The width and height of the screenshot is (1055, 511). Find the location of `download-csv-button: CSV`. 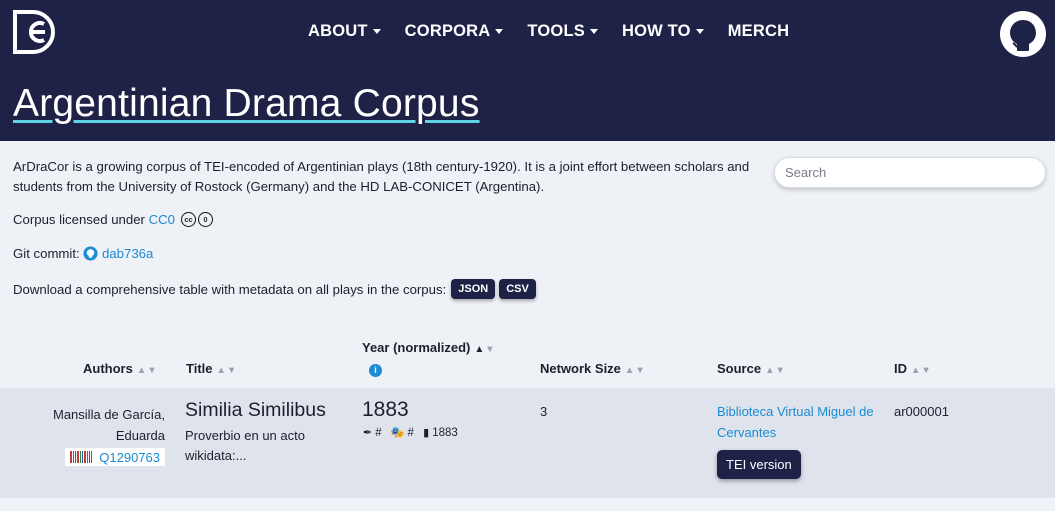

download-csv-button: CSV is located at coordinates (517, 289).